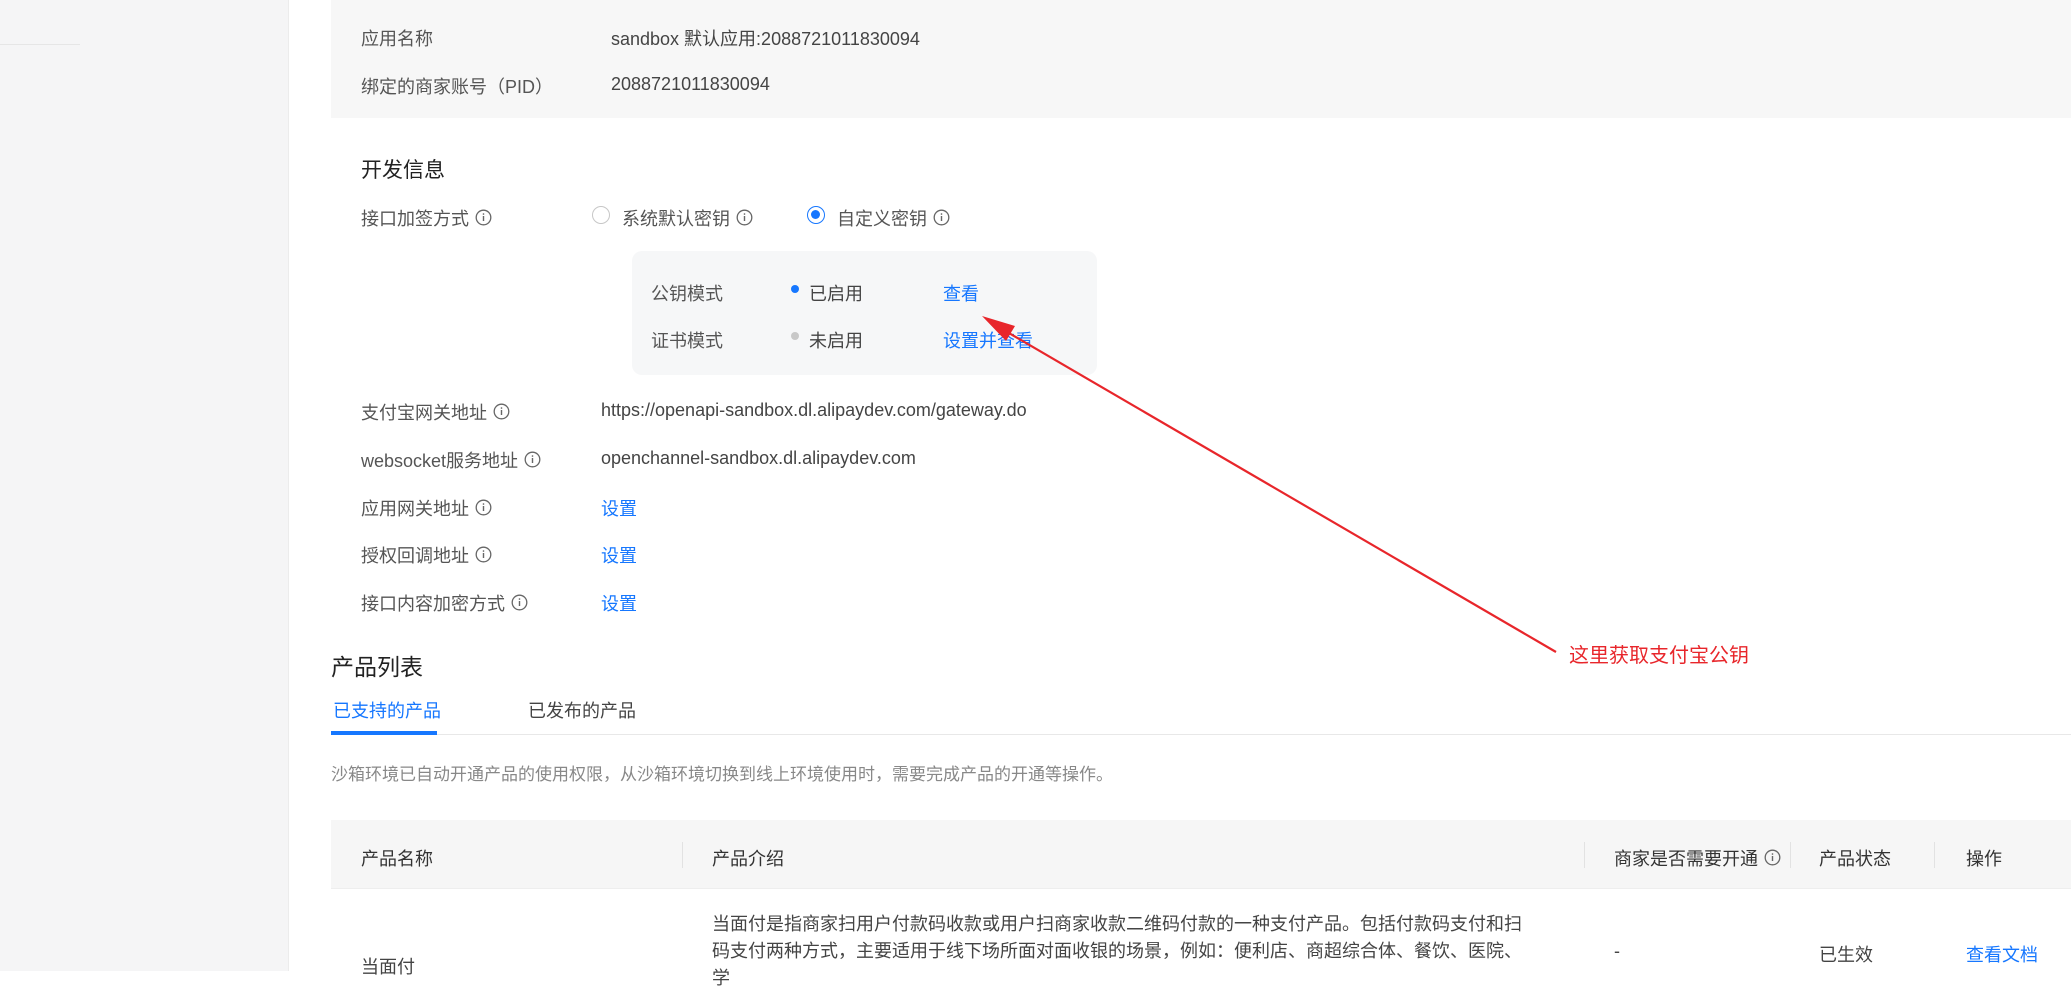  Describe the element at coordinates (1269, 484) in the screenshot. I see `annotation-arrow` at that location.